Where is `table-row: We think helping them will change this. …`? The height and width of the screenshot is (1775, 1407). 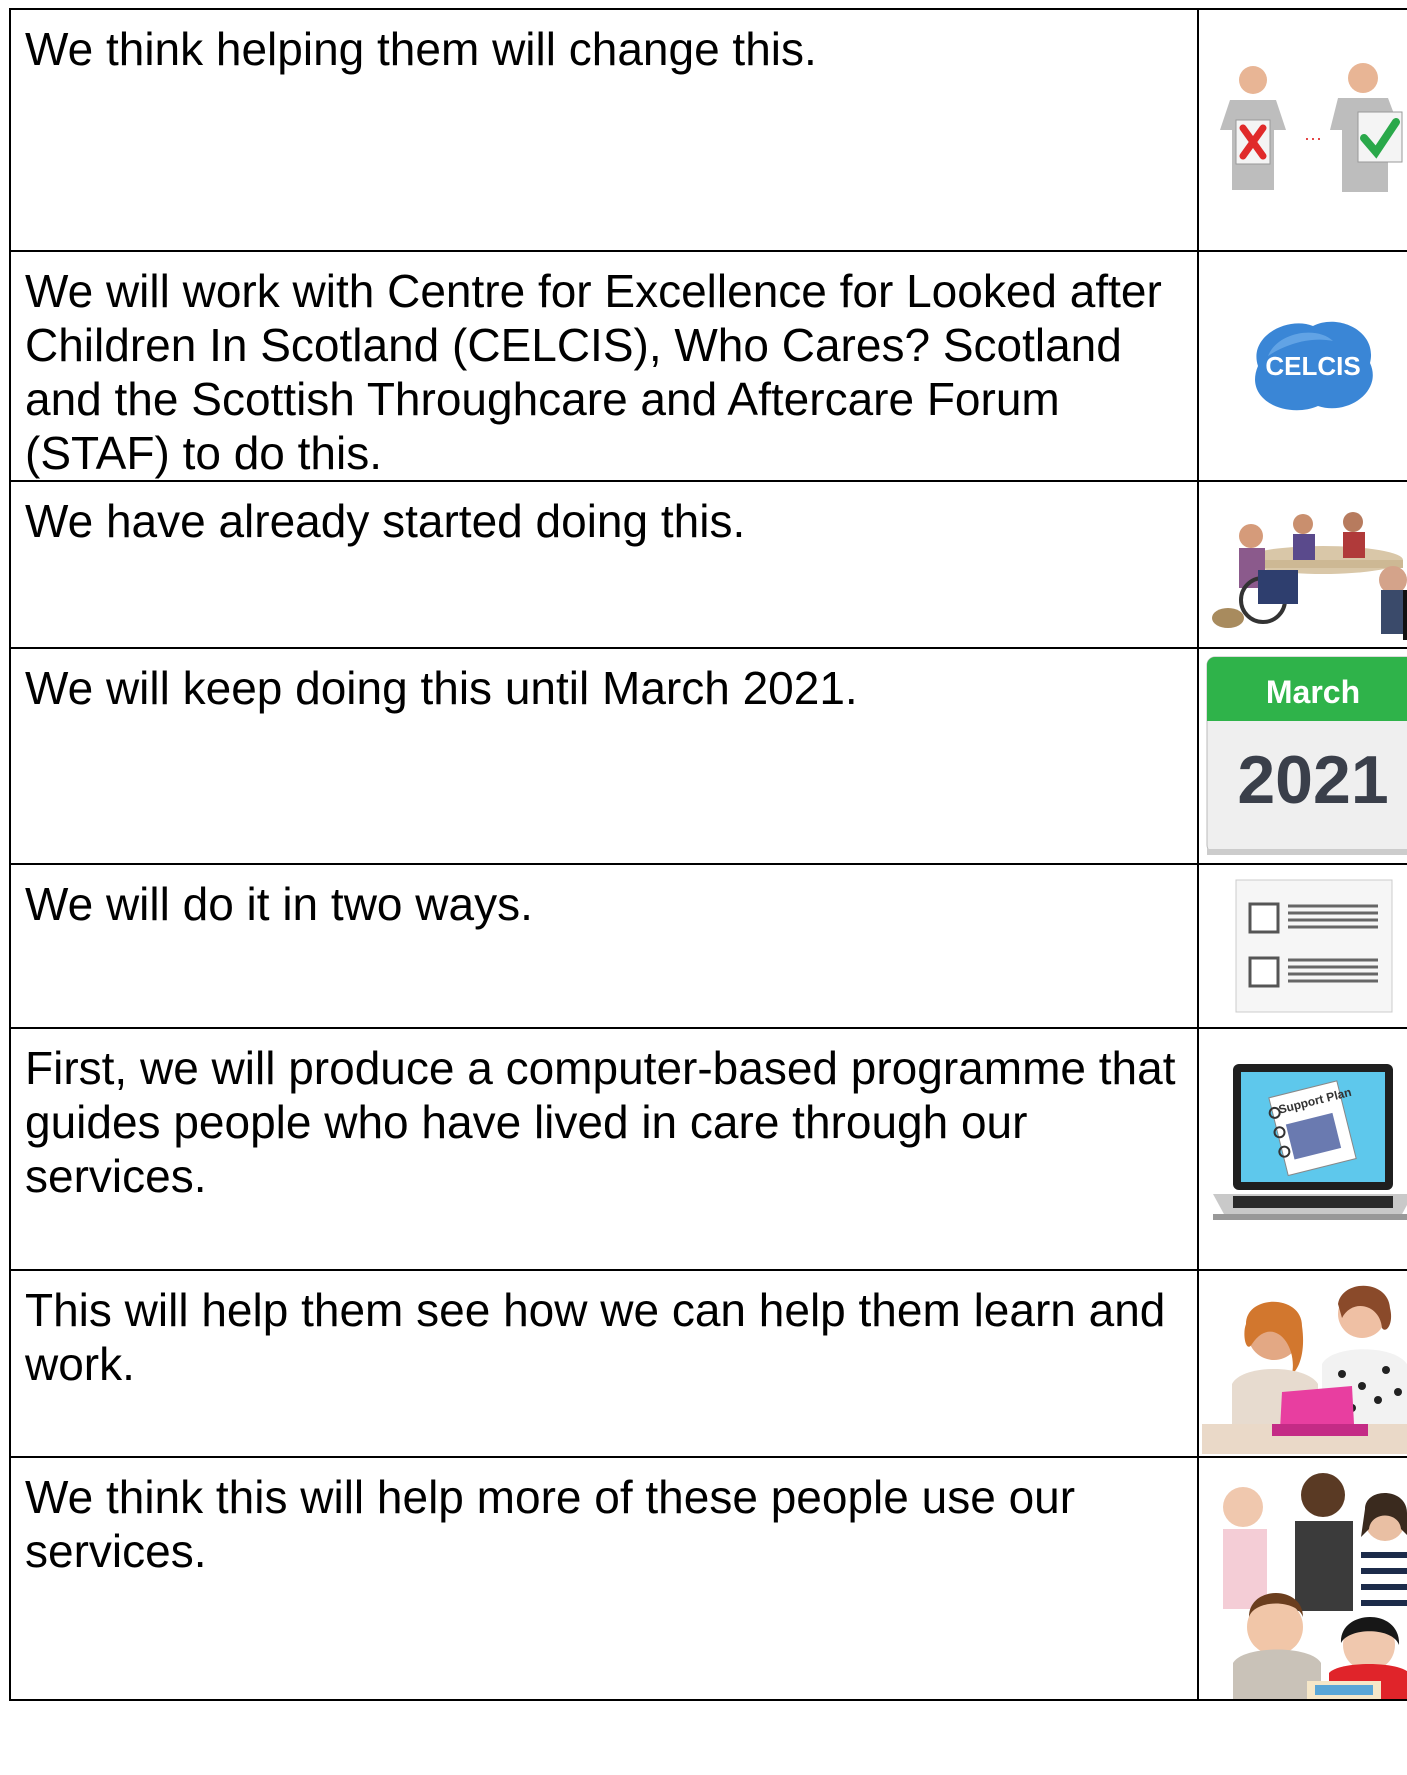 table-row: We think helping them will change this. … is located at coordinates (708, 130).